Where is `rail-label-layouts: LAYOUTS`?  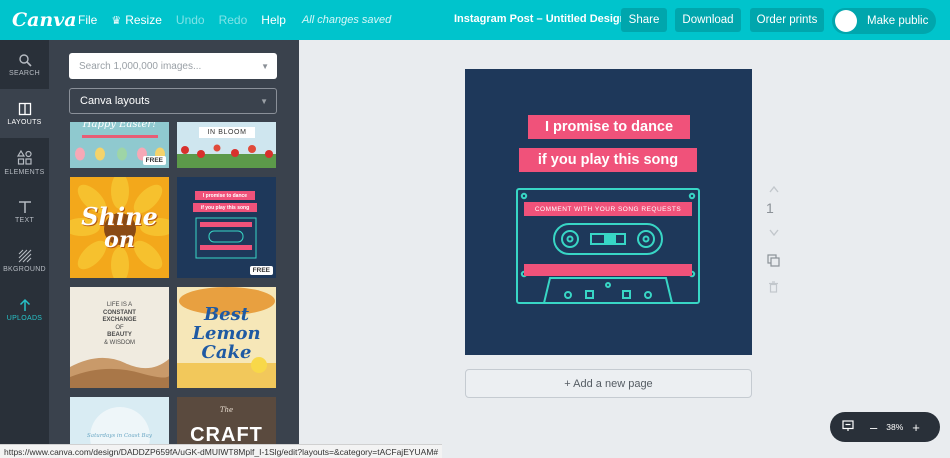
rail-label-layouts: LAYOUTS is located at coordinates (24, 122).